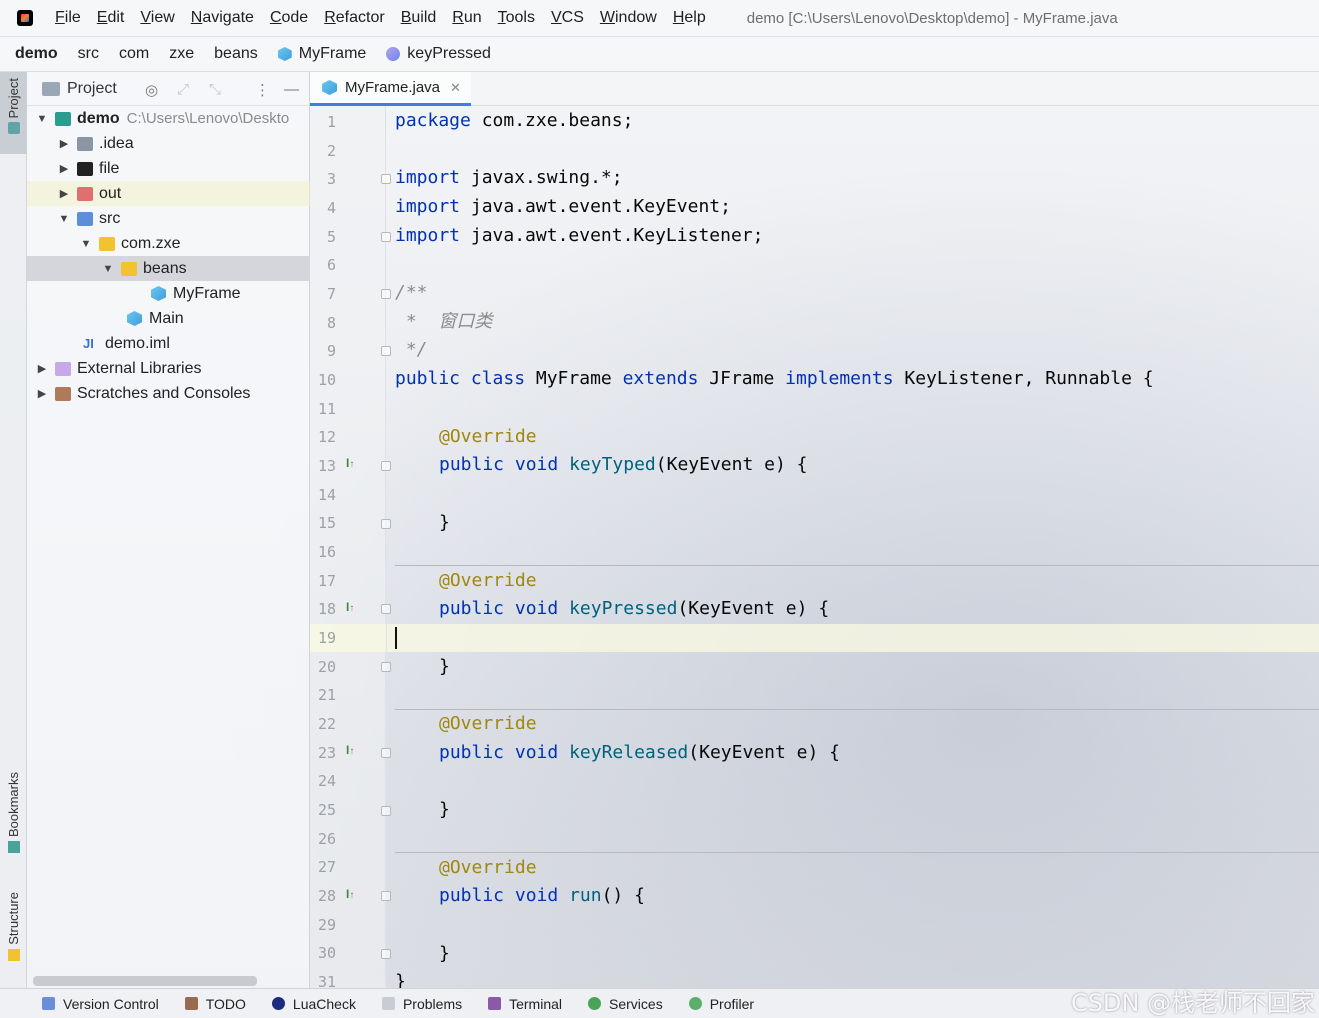  I want to click on line-number: 22, so click(326, 724).